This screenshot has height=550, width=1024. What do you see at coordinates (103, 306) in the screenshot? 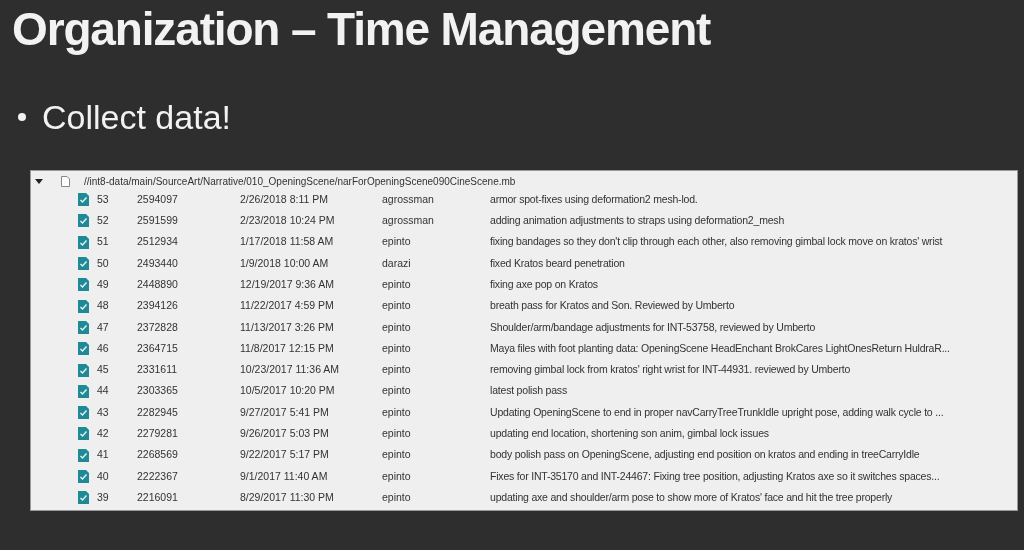
I see `revision-number: 48` at bounding box center [103, 306].